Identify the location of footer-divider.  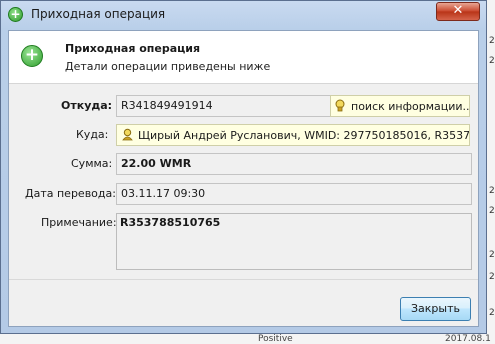
(243, 279).